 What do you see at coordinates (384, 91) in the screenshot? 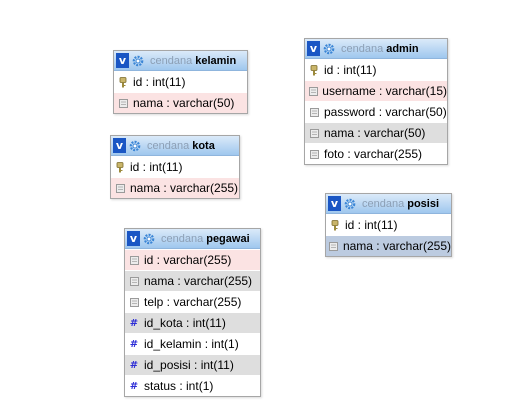
I see `column-label: username : varchar(15)` at bounding box center [384, 91].